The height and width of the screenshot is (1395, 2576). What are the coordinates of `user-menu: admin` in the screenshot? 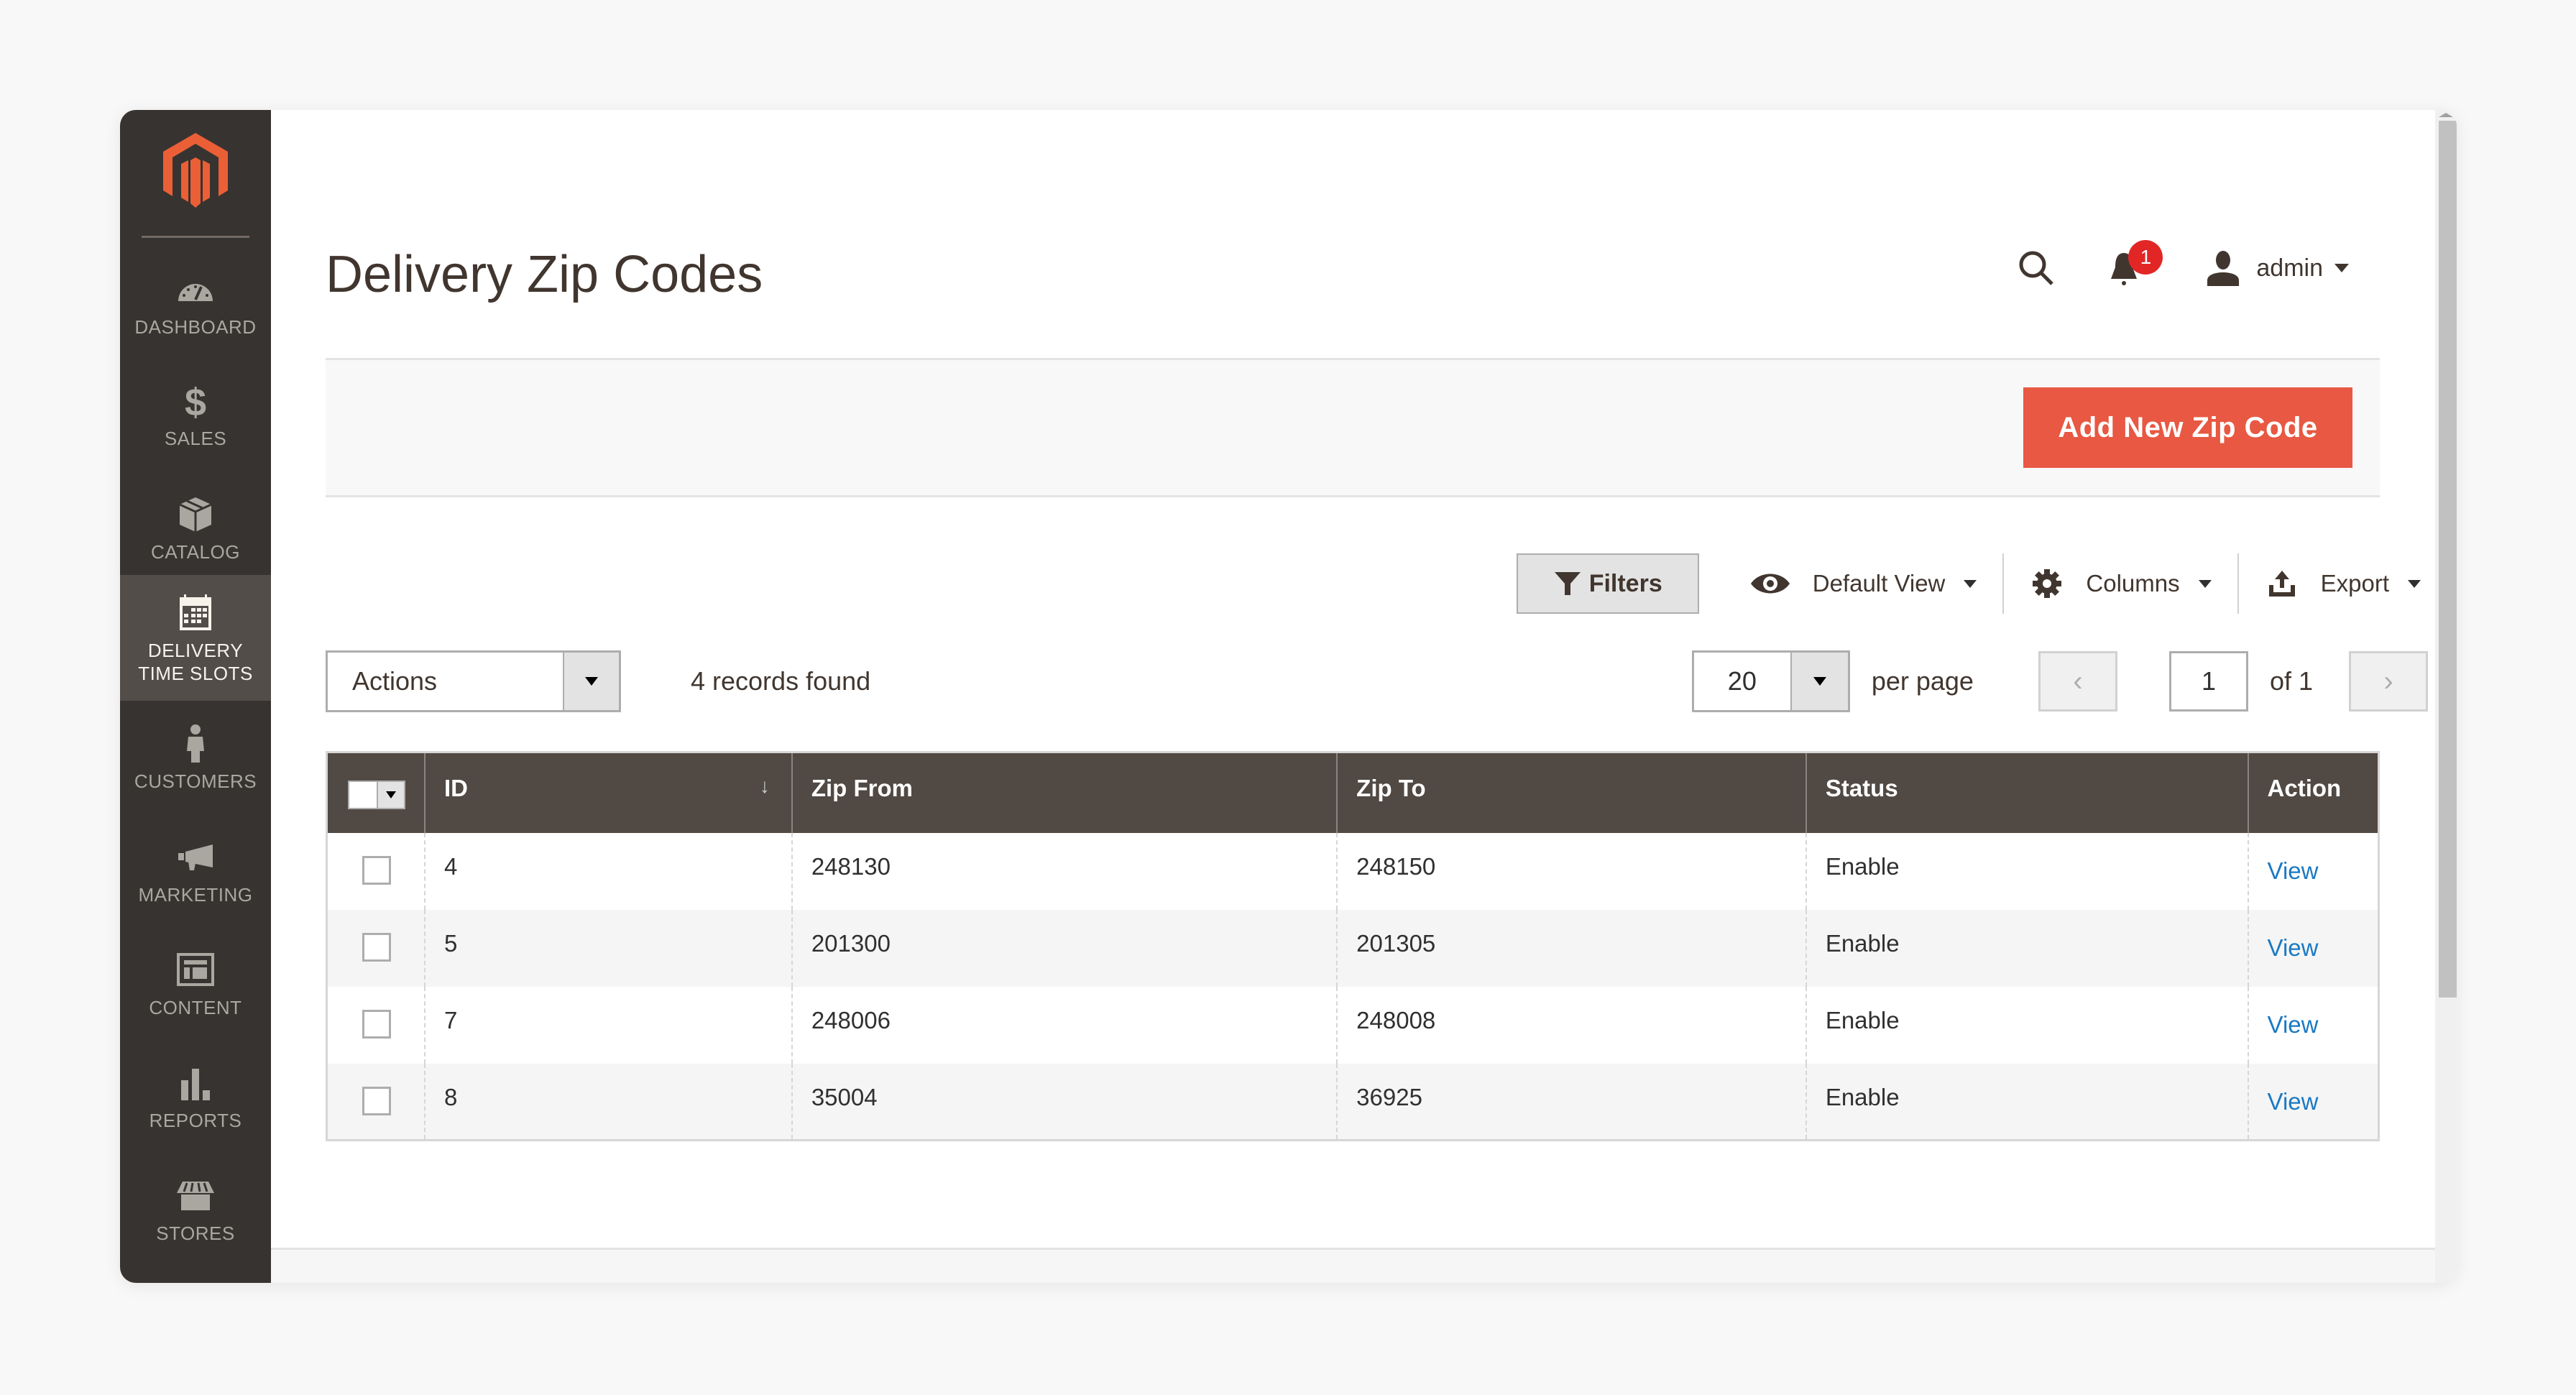 It's located at (2276, 268).